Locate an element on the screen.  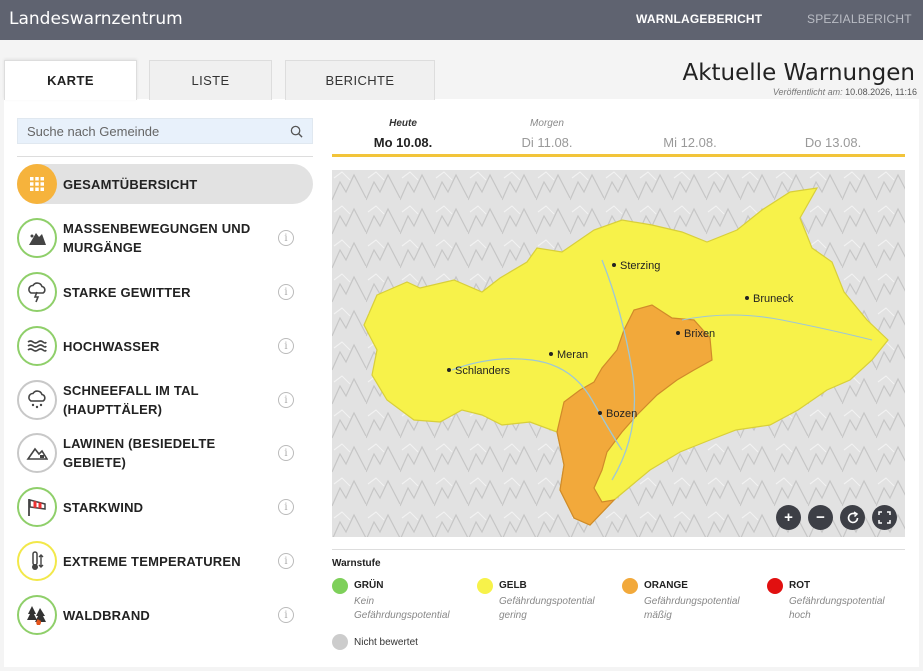
city-label-schlanders: Schlanders is located at coordinates (483, 371).